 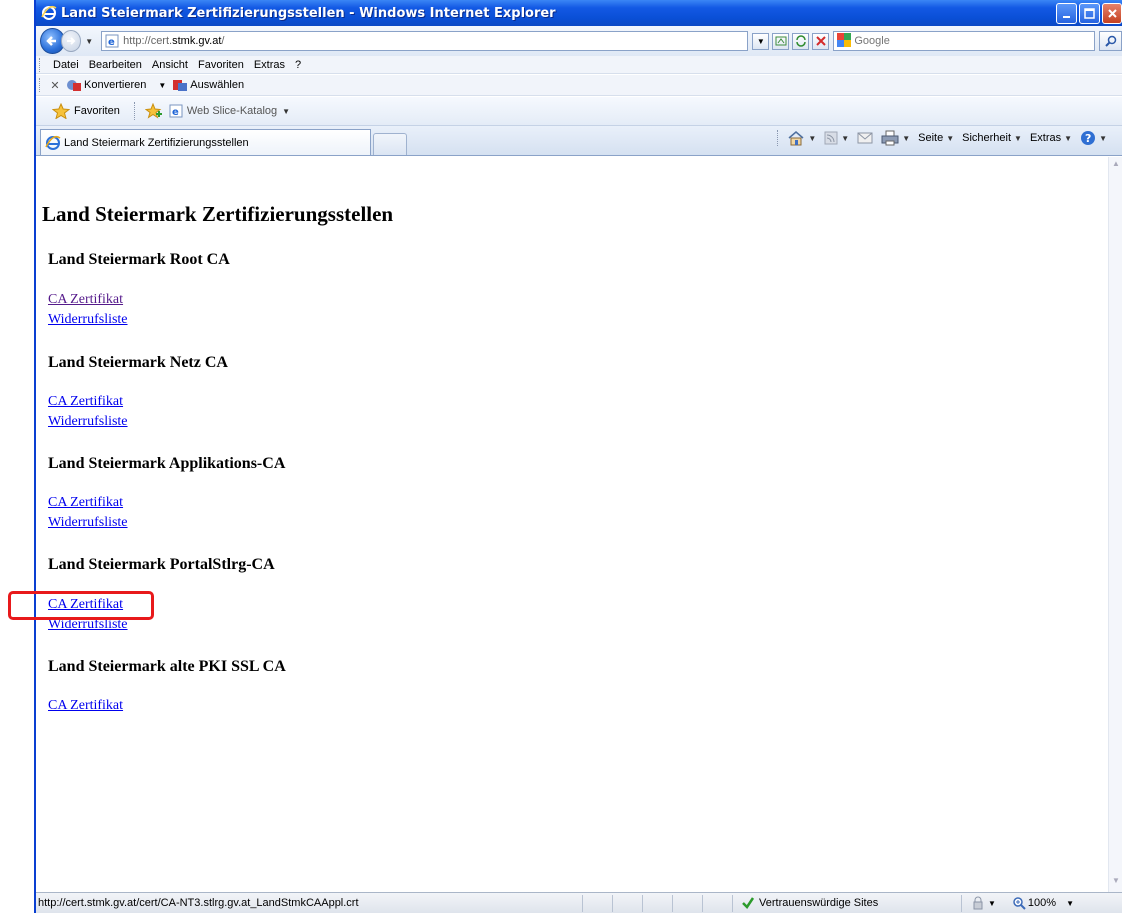 What do you see at coordinates (86, 111) in the screenshot?
I see `favorites-button: Favoriten` at bounding box center [86, 111].